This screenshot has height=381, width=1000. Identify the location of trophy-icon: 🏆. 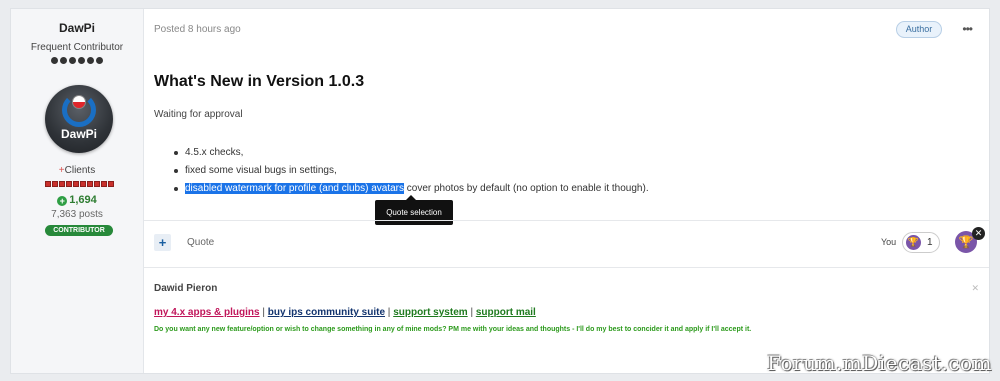
(913, 242).